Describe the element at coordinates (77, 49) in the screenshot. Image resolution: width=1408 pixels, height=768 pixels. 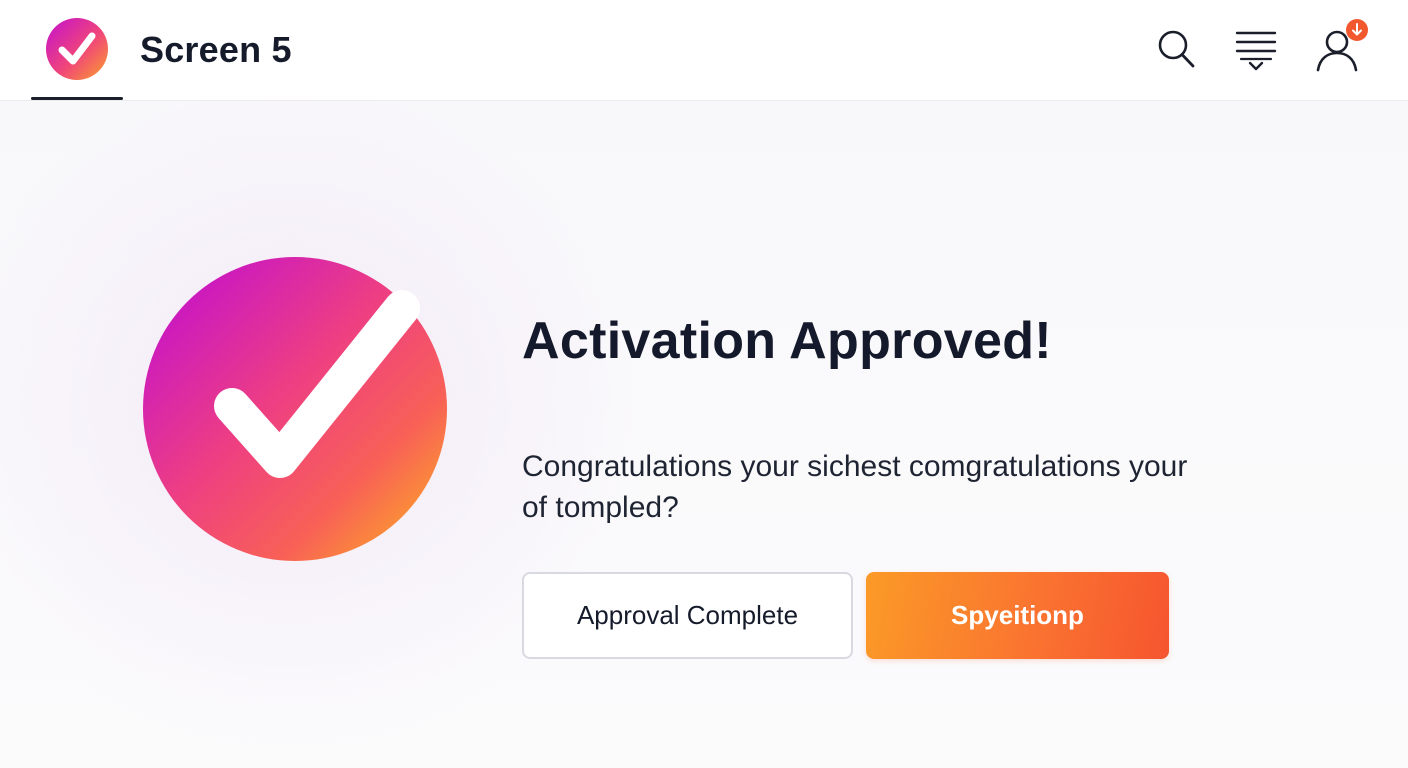
I see `check-circle-logo-icon` at that location.